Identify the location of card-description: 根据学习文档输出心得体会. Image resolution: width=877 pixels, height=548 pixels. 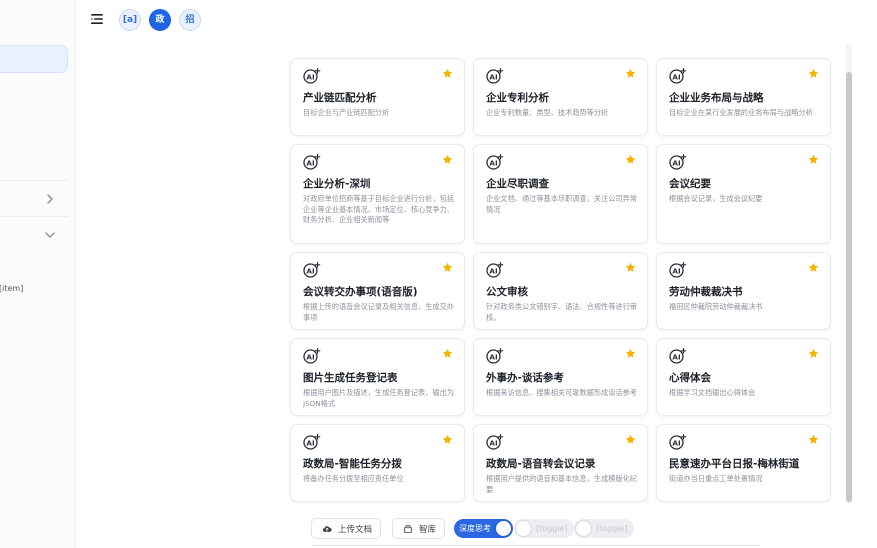
(712, 392).